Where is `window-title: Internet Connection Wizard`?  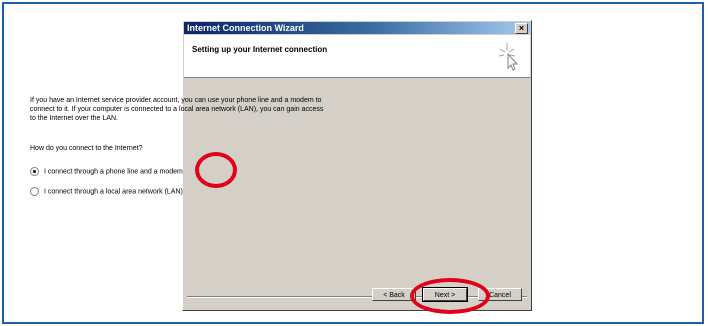
window-title: Internet Connection Wizard is located at coordinates (245, 28).